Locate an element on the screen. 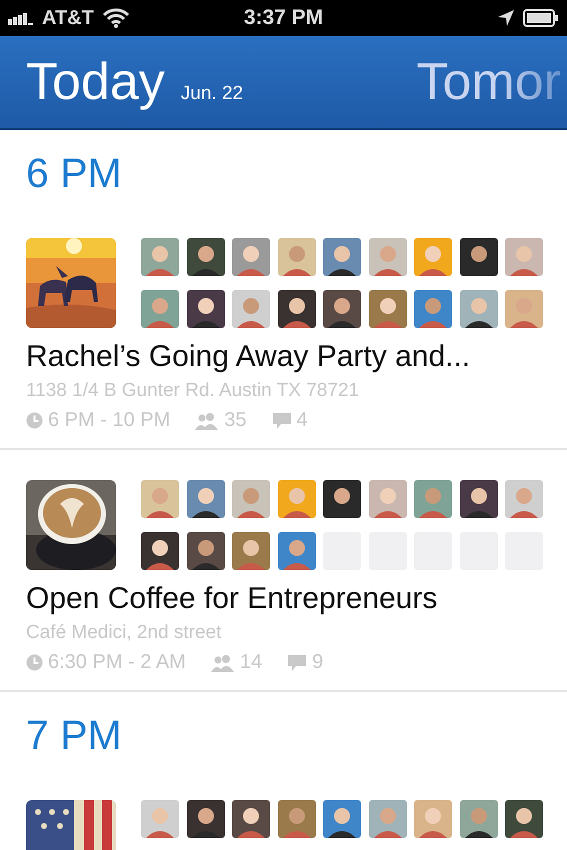  location-arrow-icon is located at coordinates (506, 18).